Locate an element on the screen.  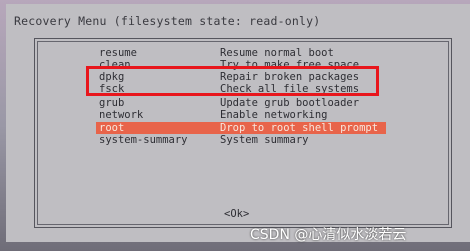
menu-item-desc: Enable networking is located at coordinates (274, 115).